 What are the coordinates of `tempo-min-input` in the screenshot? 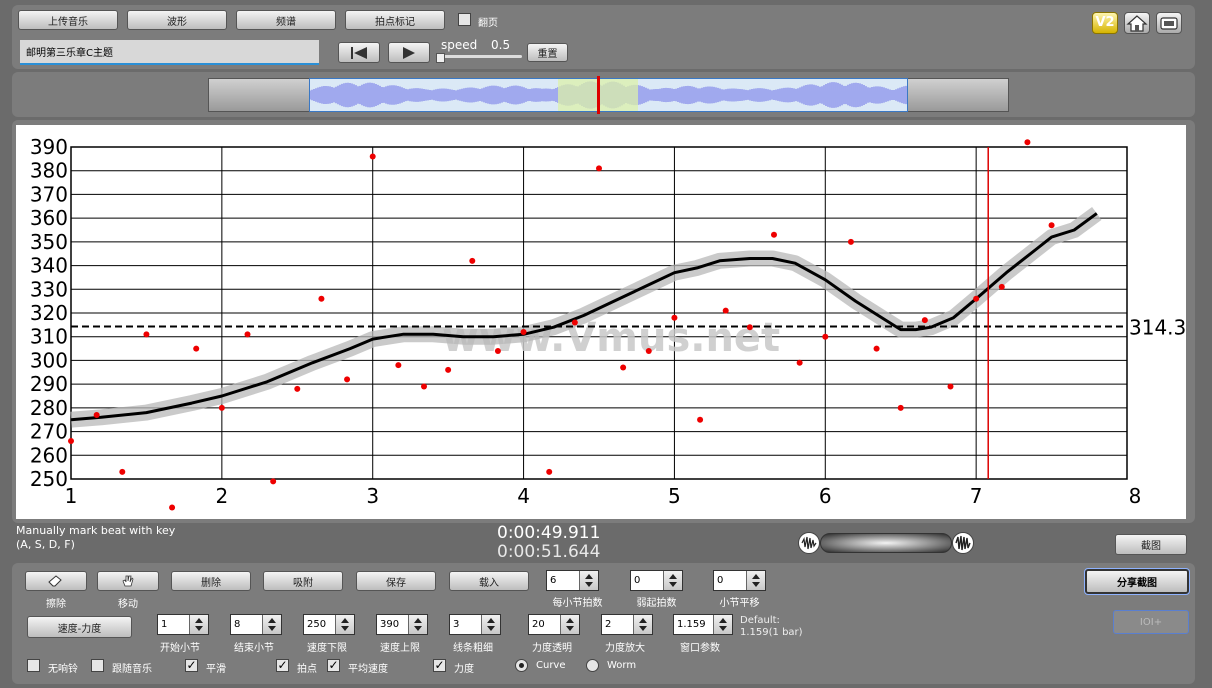 It's located at (319, 624).